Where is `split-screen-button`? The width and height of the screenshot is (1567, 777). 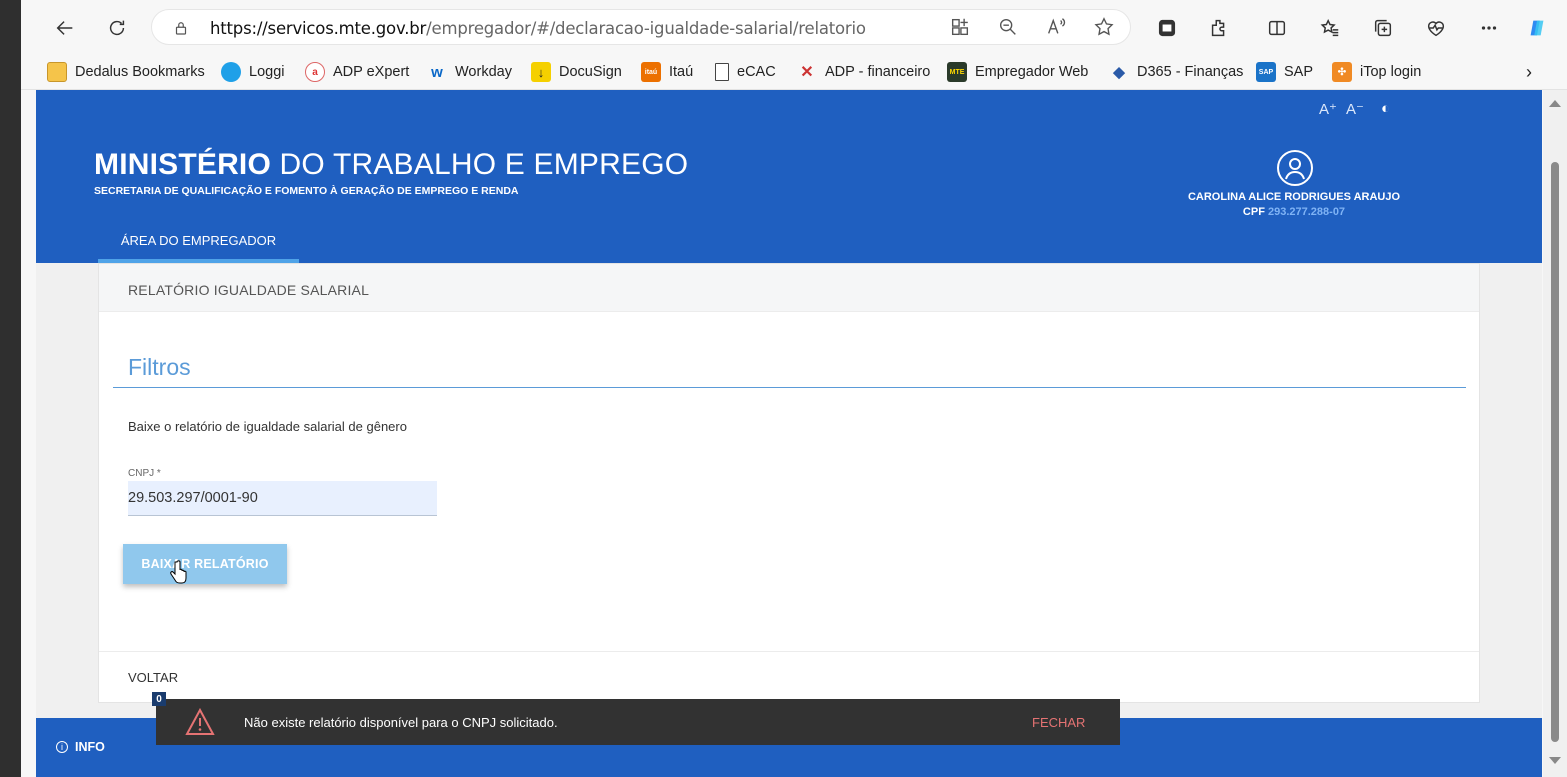
split-screen-button is located at coordinates (1277, 28).